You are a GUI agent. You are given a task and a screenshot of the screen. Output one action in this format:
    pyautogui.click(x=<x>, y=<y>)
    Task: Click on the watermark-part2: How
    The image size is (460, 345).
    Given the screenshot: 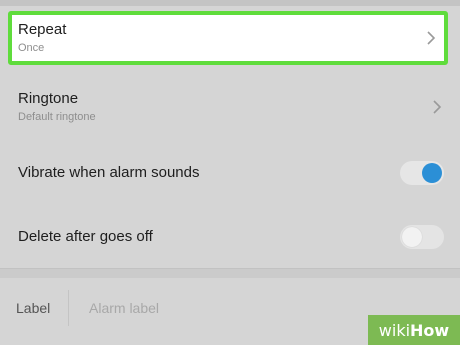 What is the action you would take?
    pyautogui.click(x=430, y=330)
    